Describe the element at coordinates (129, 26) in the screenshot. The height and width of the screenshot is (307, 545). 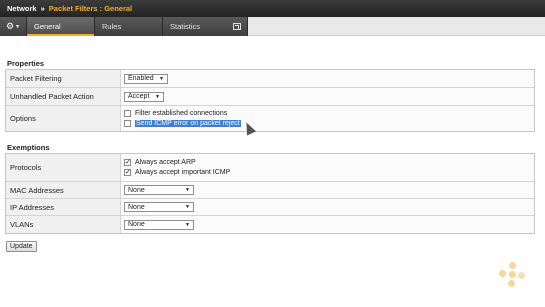
I see `tab-rules: Rules` at that location.